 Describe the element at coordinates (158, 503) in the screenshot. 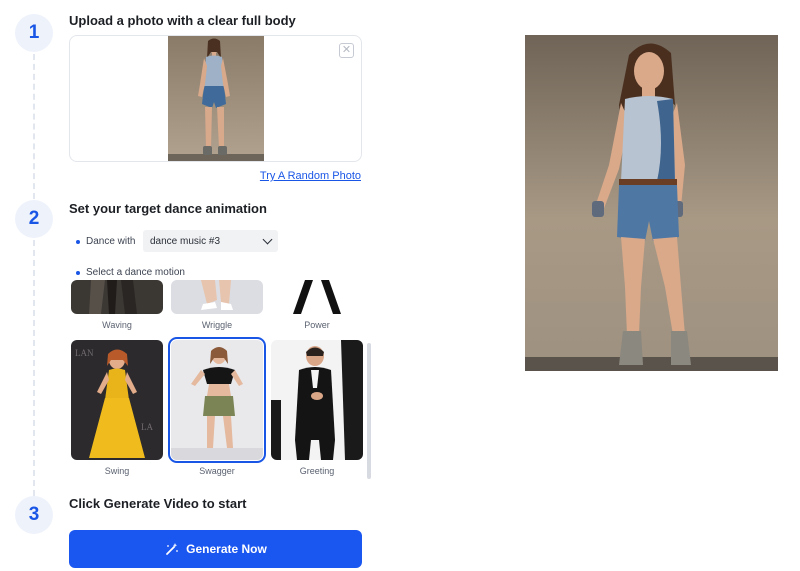

I see `step-3-title: Click Generate Video to start` at that location.